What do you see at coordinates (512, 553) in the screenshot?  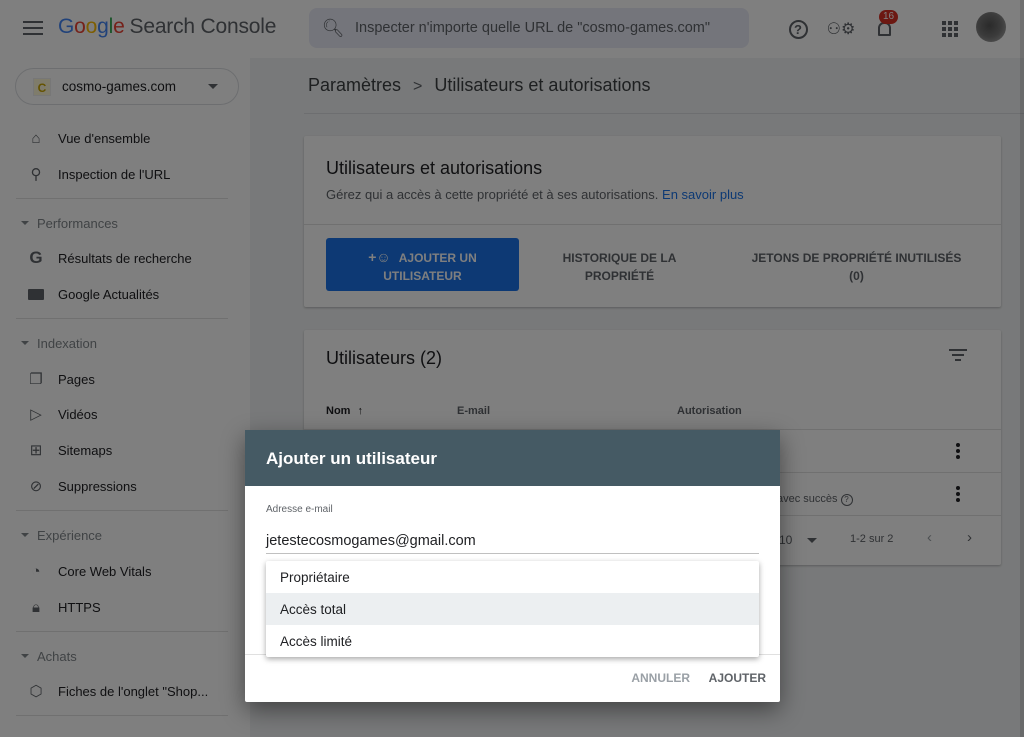 I see `input-underline` at bounding box center [512, 553].